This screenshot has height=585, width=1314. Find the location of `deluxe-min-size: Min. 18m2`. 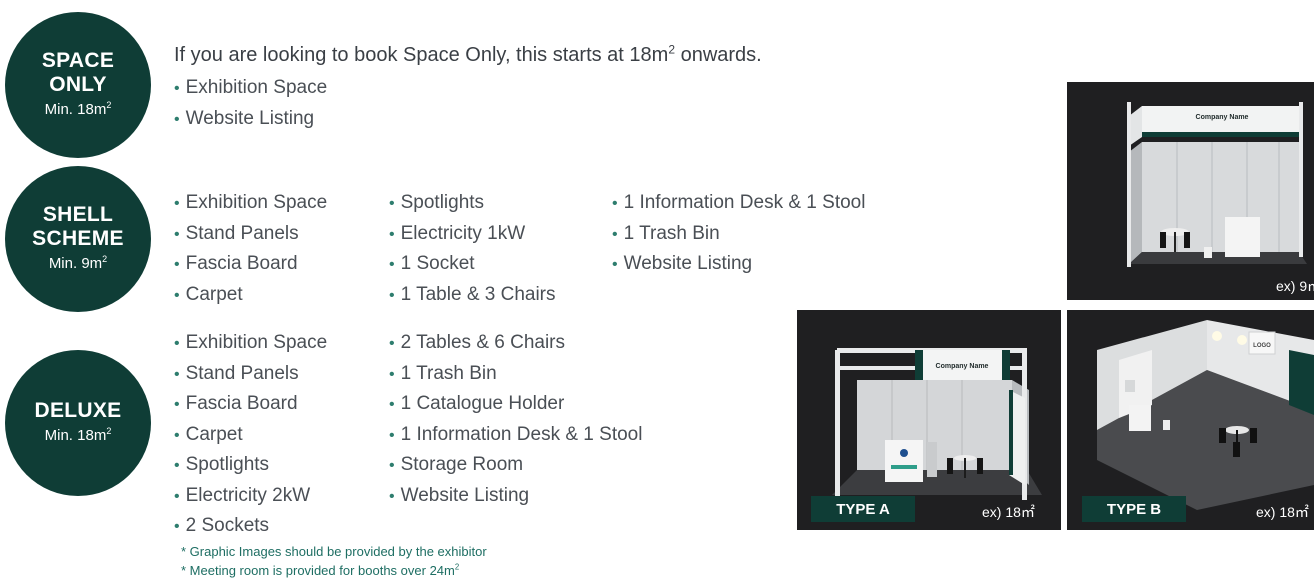

deluxe-min-size: Min. 18m2 is located at coordinates (78, 435).